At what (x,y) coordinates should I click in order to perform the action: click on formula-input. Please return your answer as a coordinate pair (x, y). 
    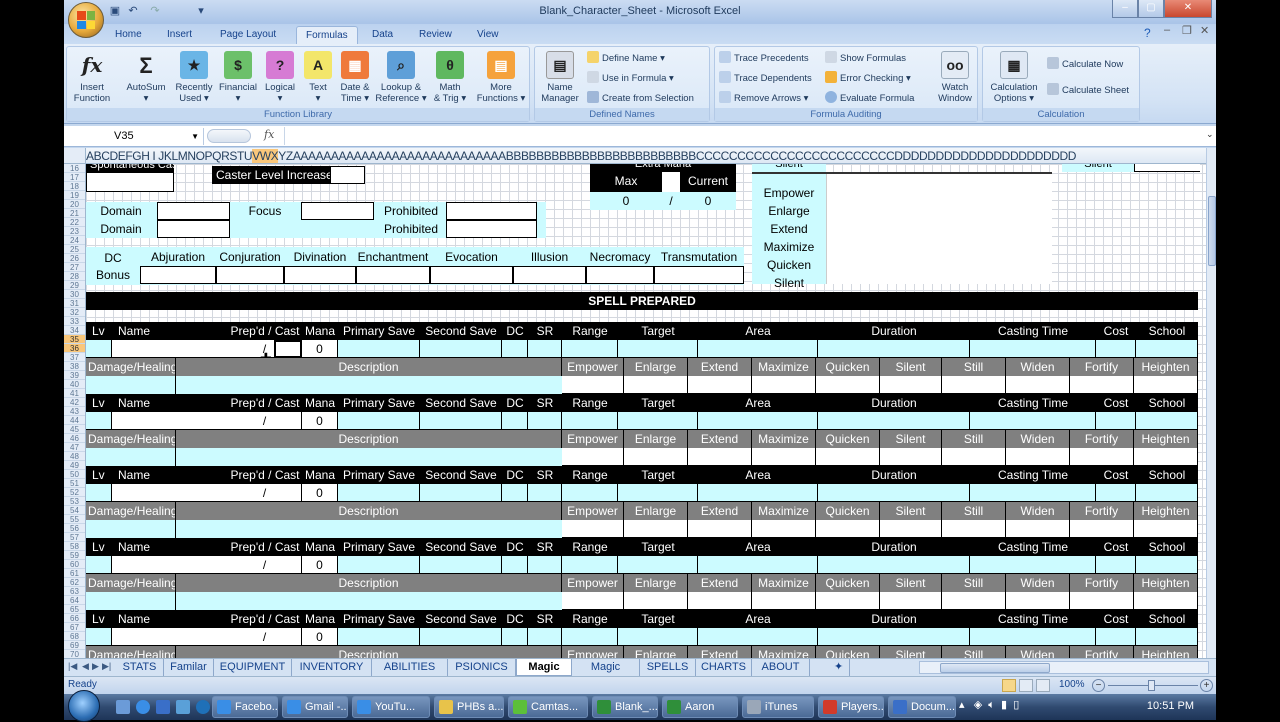
    Looking at the image, I should click on (744, 136).